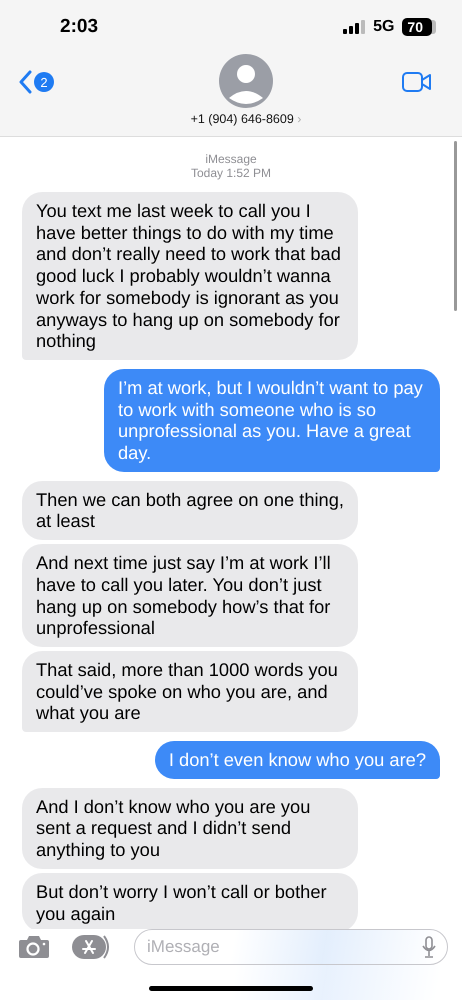  What do you see at coordinates (246, 119) in the screenshot?
I see `contact-number: +1 (904) 646-8609 ›` at bounding box center [246, 119].